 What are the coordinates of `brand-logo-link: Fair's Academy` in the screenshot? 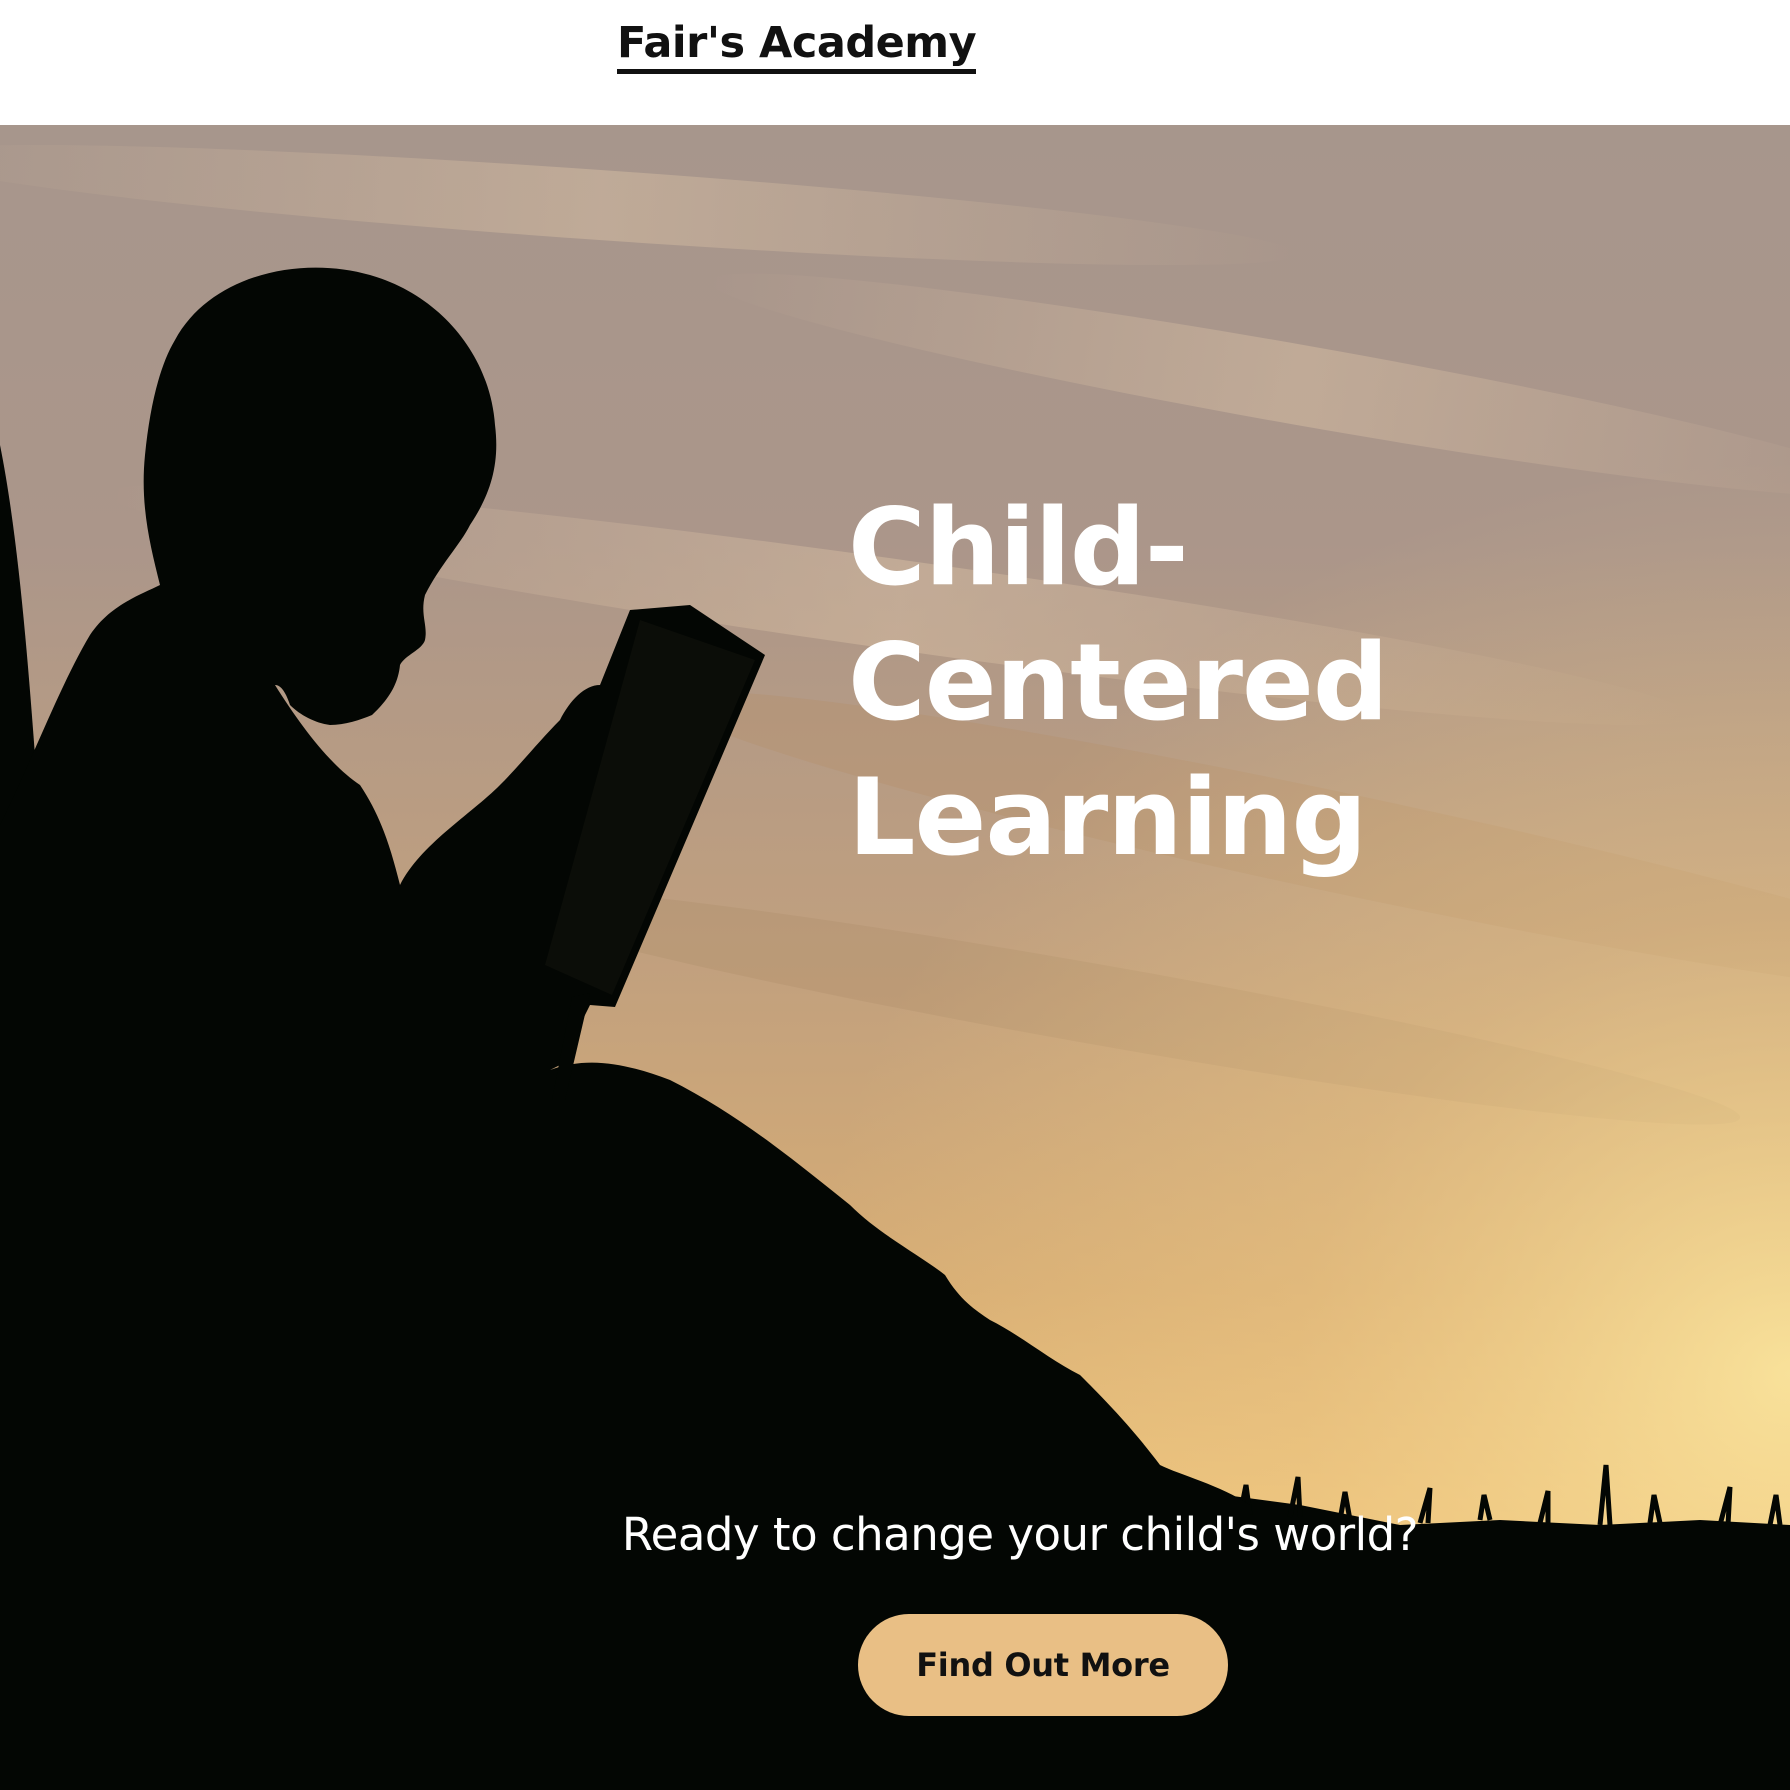 It's located at (797, 47).